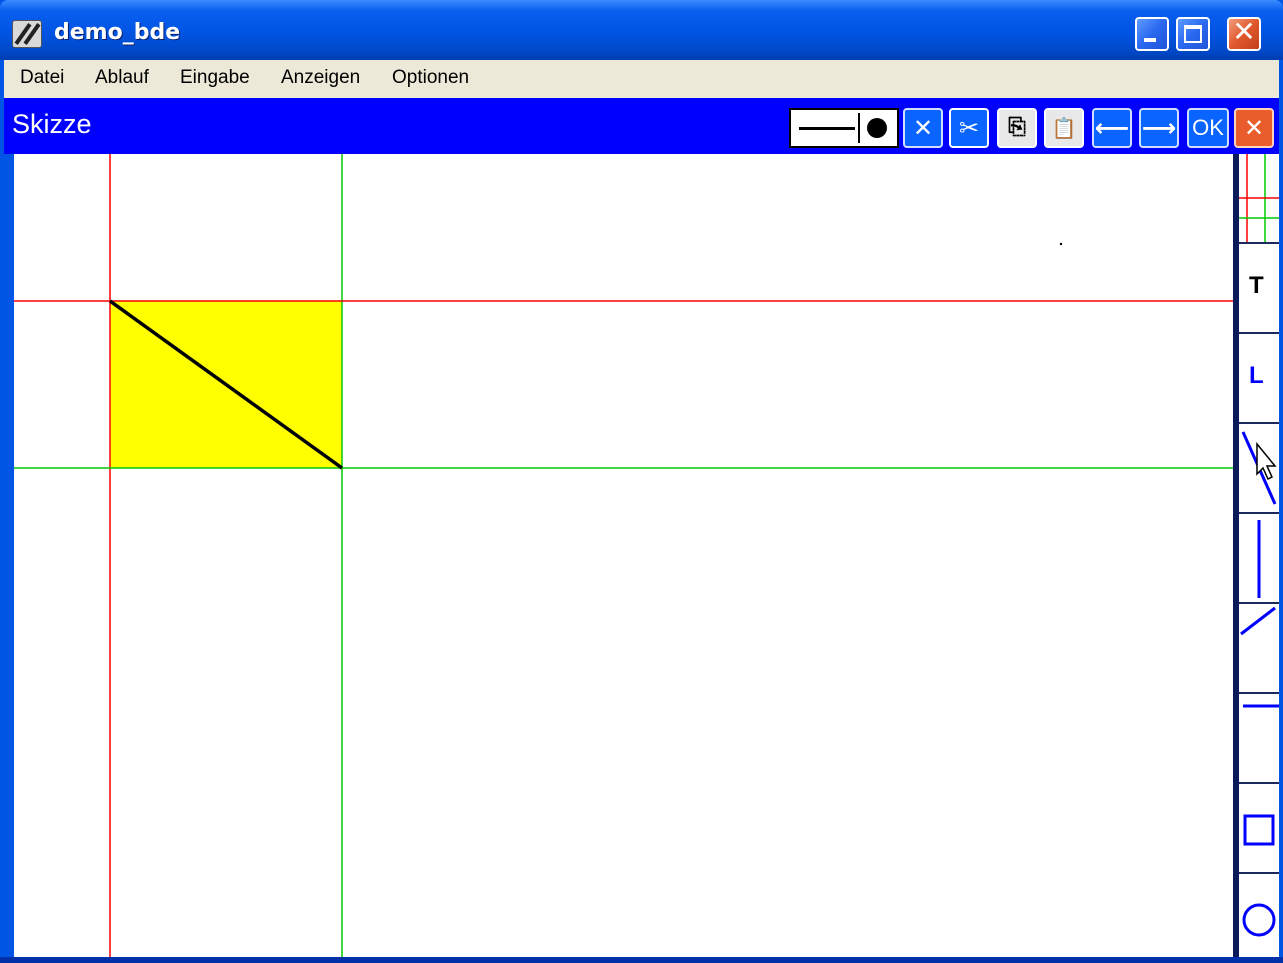 Image resolution: width=1283 pixels, height=963 pixels. What do you see at coordinates (641, 960) in the screenshot?
I see `window-border` at bounding box center [641, 960].